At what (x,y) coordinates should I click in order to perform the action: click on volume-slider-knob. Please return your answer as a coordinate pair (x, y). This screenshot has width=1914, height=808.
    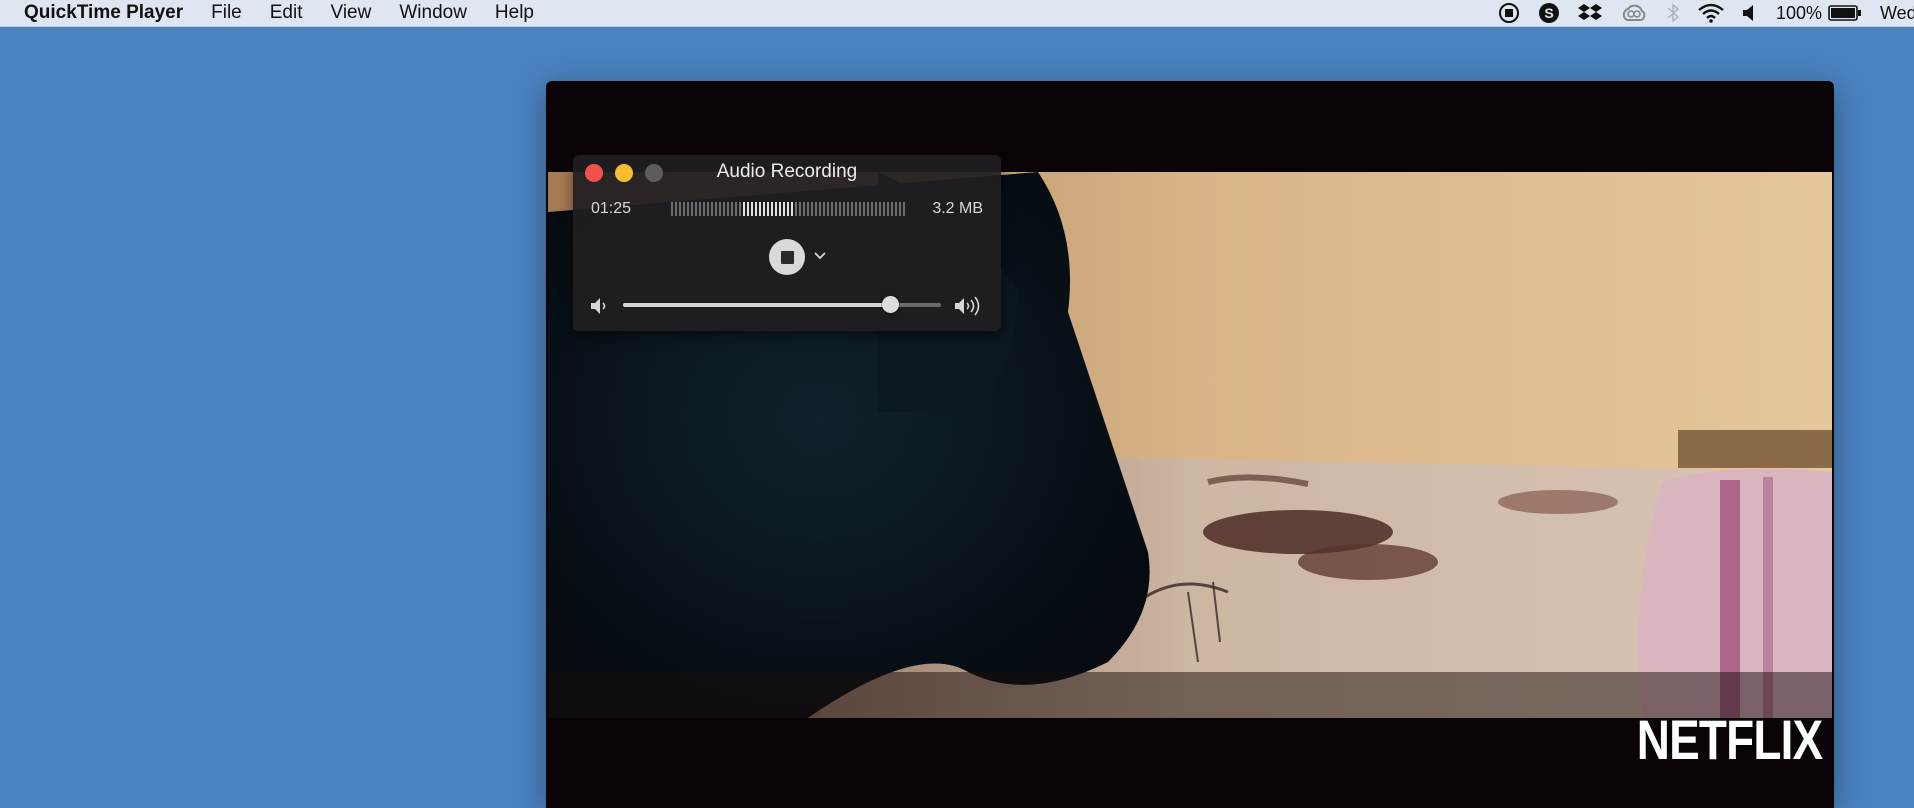
    Looking at the image, I should click on (891, 304).